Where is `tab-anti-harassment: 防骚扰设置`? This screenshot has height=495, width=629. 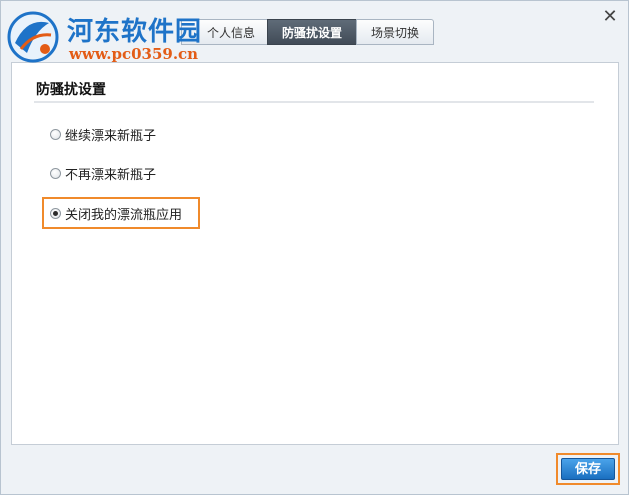 tab-anti-harassment: 防骚扰设置 is located at coordinates (312, 32).